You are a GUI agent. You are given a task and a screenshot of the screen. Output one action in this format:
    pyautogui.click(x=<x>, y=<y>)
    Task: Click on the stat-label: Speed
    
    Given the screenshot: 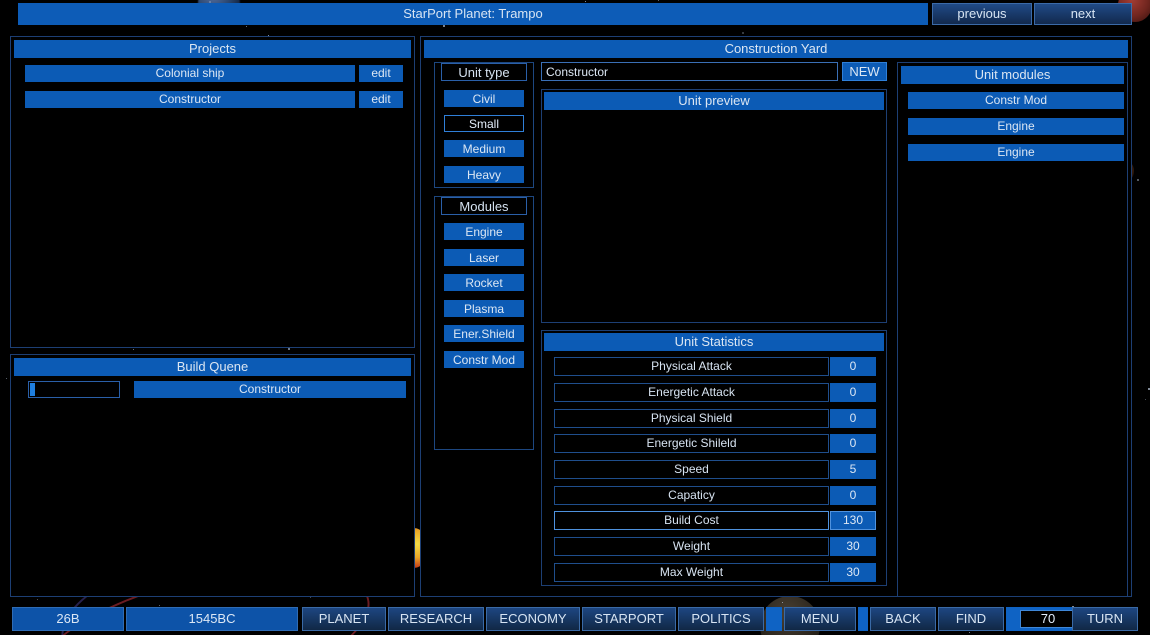 What is the action you would take?
    pyautogui.click(x=691, y=469)
    